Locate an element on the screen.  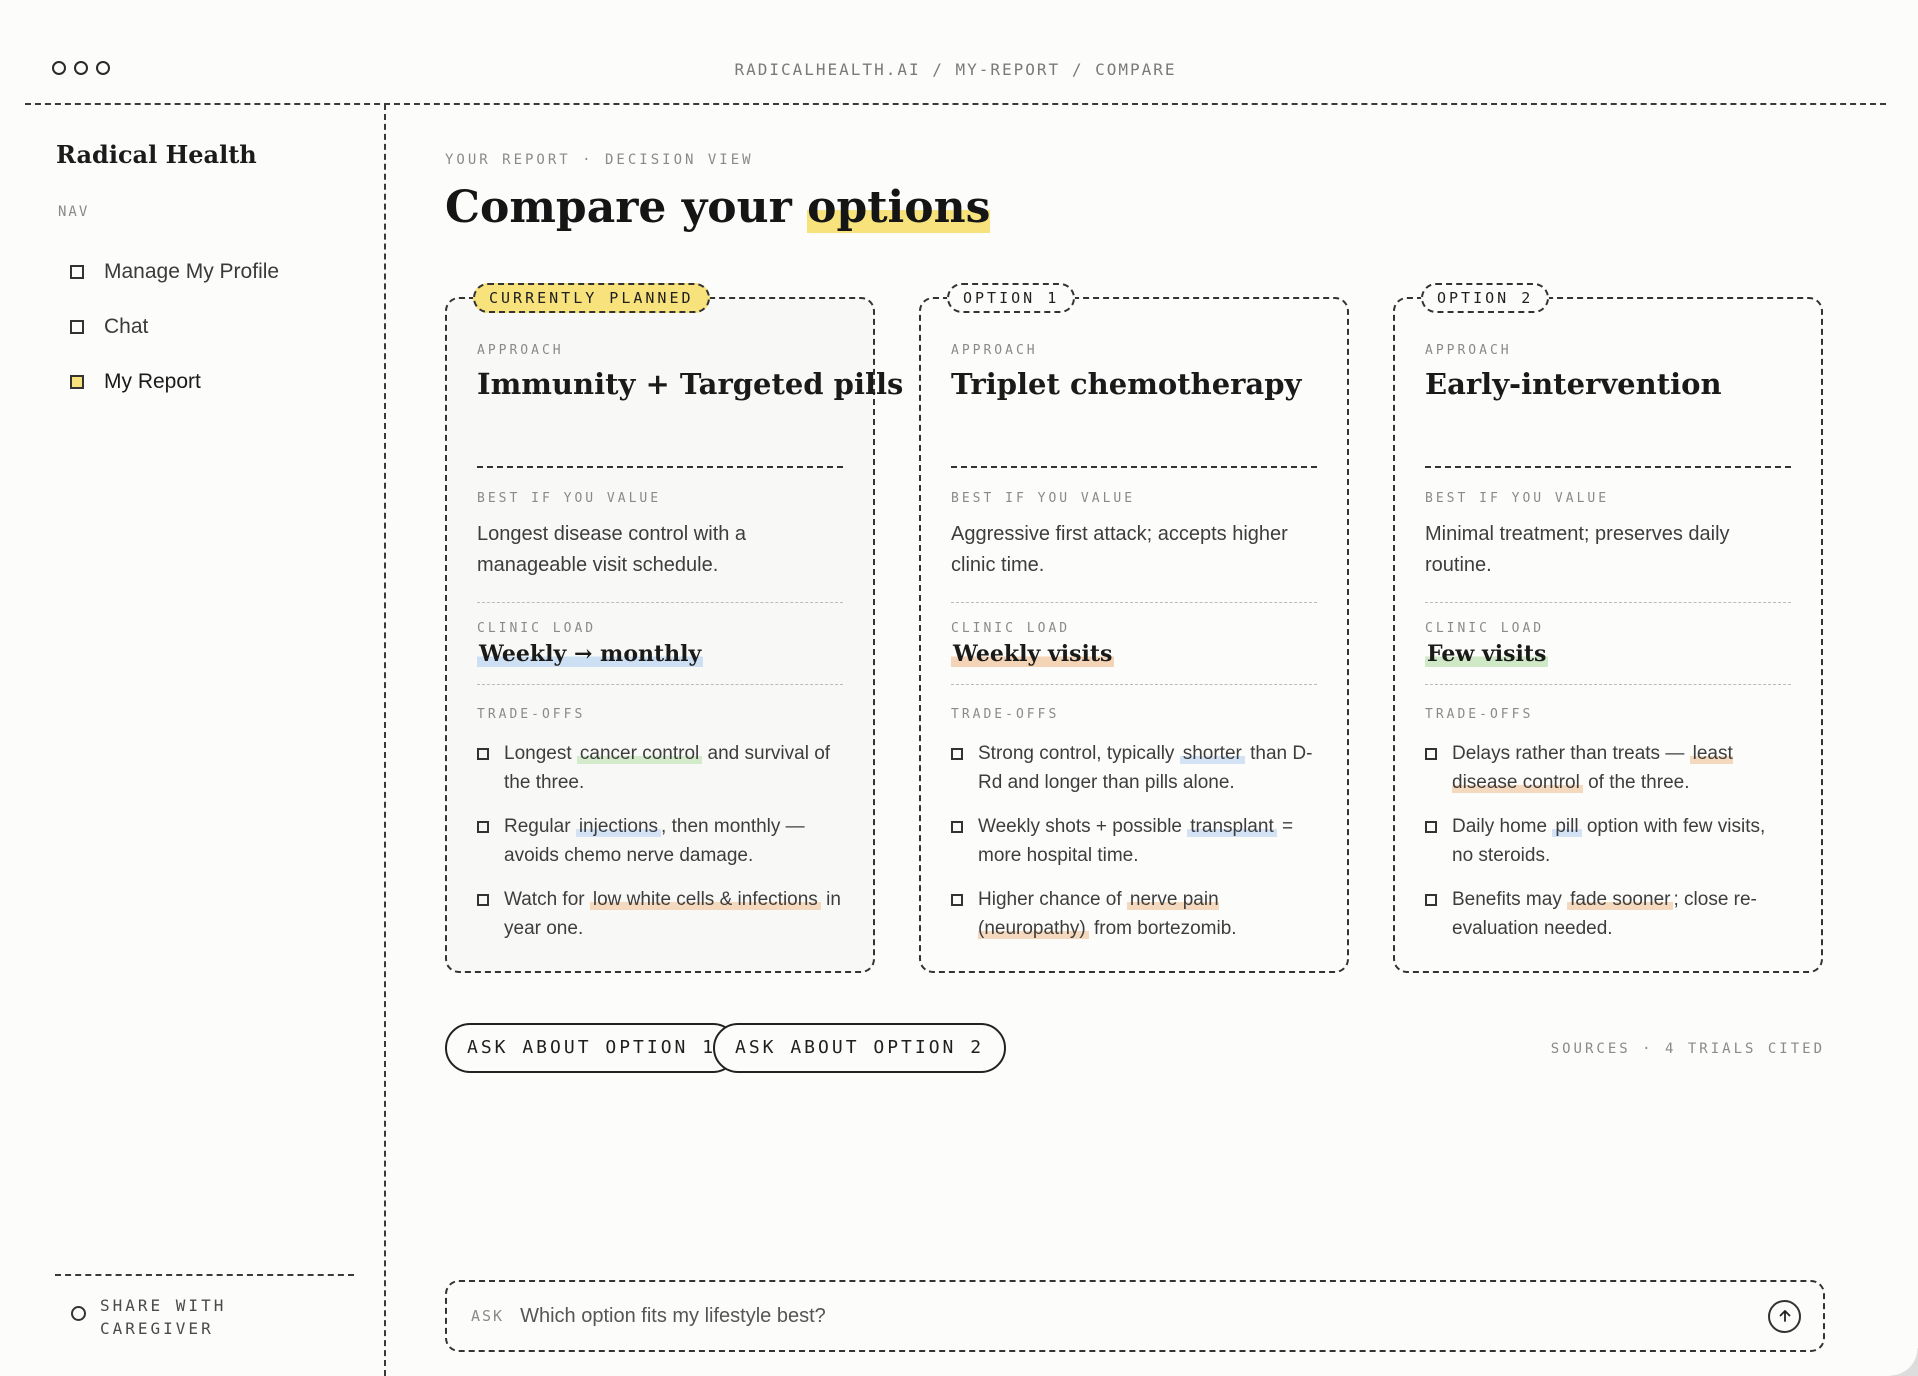
ask-option-1-button: ASK ABOUT OPTION 1 is located at coordinates (592, 1048).